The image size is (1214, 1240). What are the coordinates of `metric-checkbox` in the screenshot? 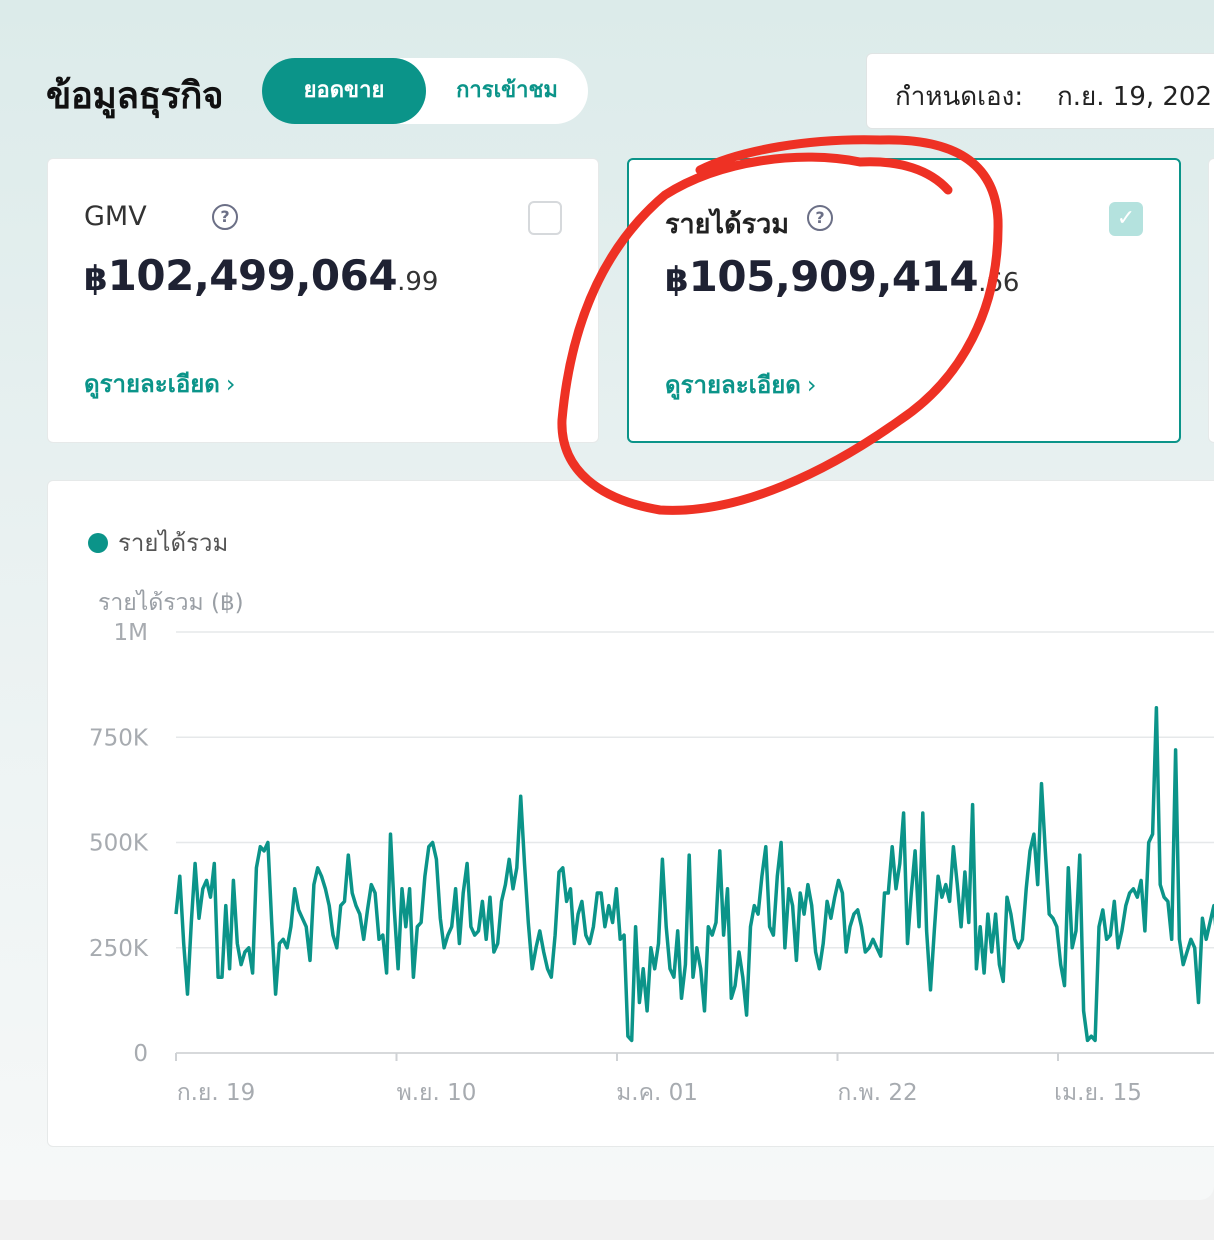 It's located at (545, 218).